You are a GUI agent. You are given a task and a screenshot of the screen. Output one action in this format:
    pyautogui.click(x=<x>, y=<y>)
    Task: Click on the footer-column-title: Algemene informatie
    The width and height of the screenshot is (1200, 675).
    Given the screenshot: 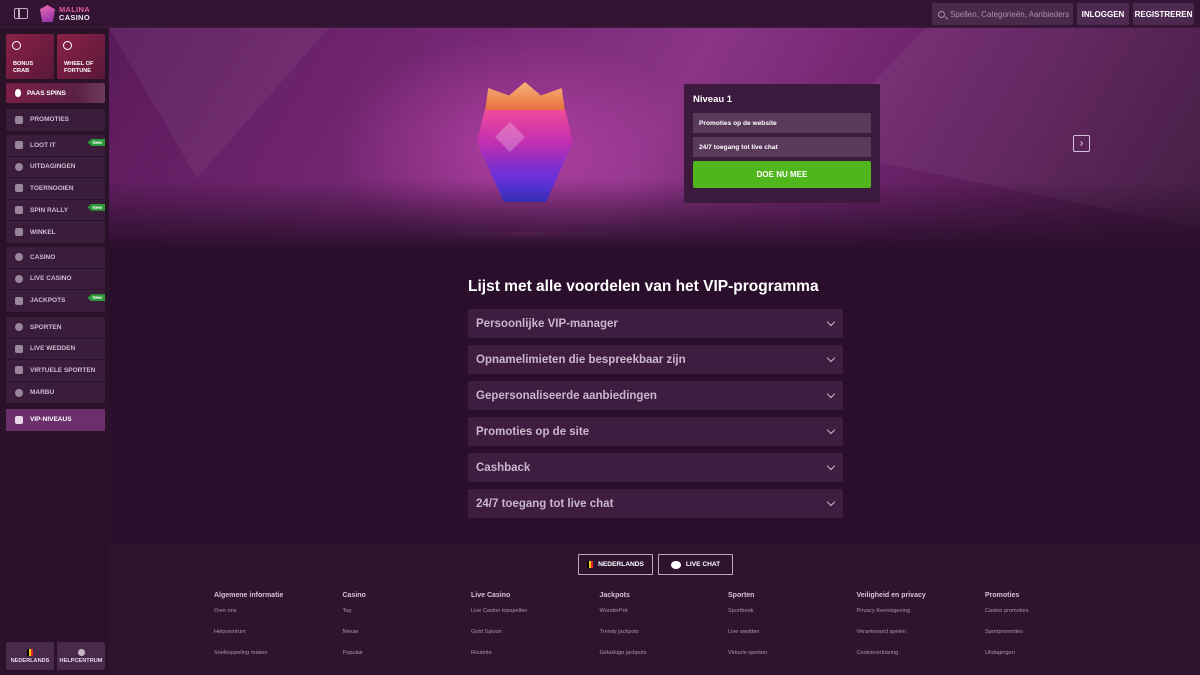 What is the action you would take?
    pyautogui.click(x=249, y=595)
    